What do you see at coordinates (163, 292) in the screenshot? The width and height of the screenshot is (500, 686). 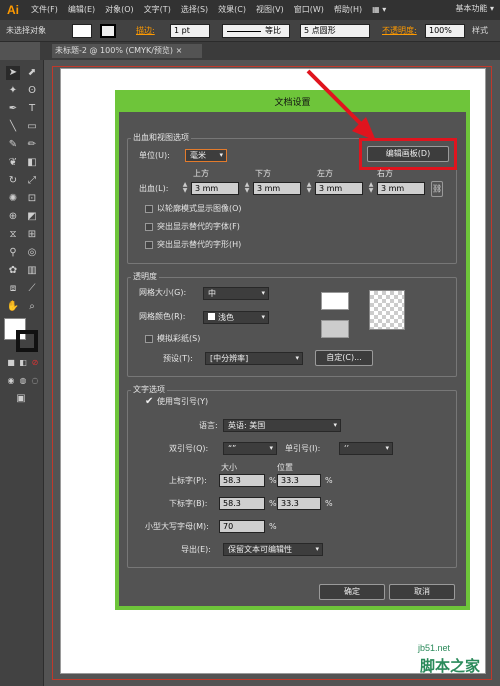 I see `grid-size-label: 网格大小(G):` at bounding box center [163, 292].